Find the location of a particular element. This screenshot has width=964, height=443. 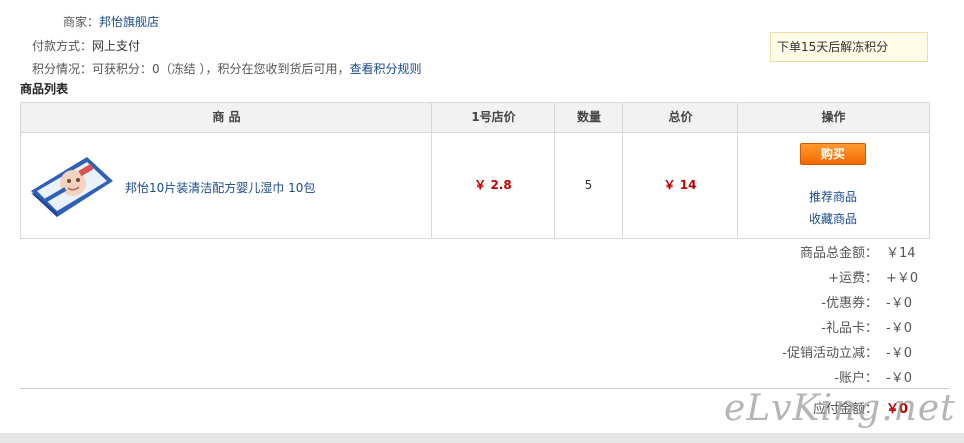

summary-label: +运费： is located at coordinates (853, 278).